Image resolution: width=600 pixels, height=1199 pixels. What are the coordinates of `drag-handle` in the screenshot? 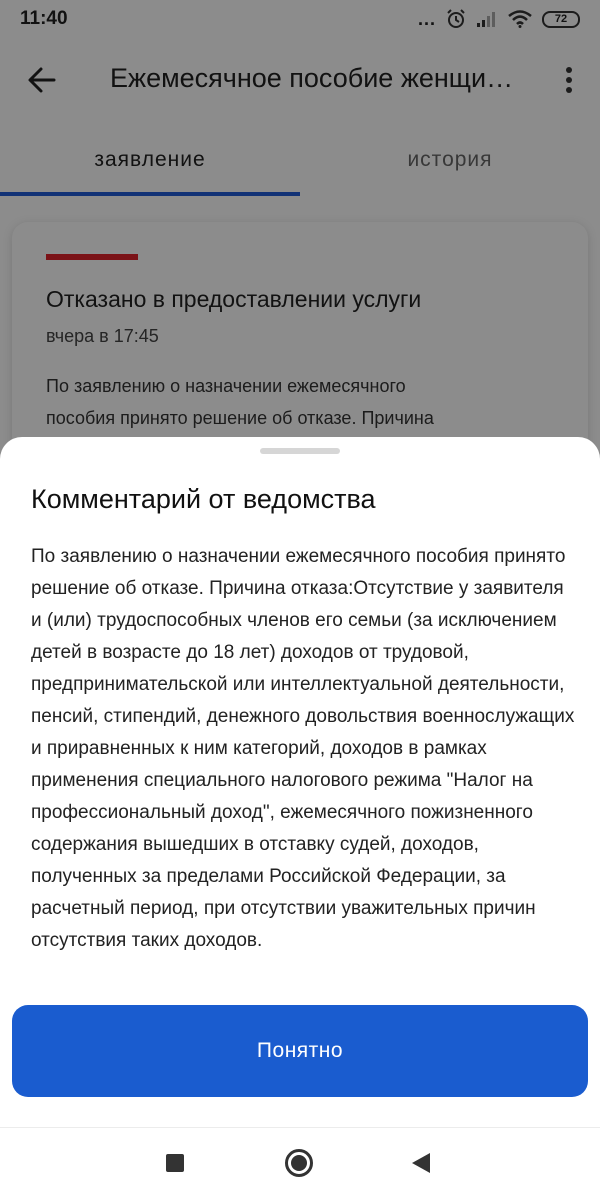 It's located at (300, 451).